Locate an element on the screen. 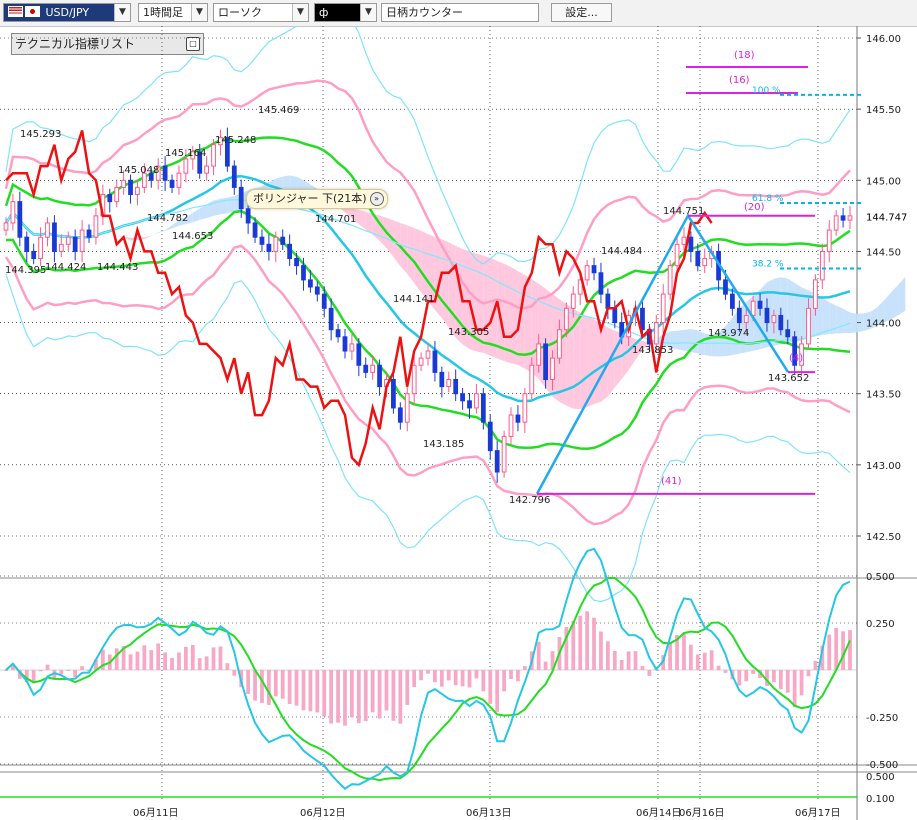 This screenshot has height=820, width=917. chevron-down-icon: ▼ is located at coordinates (199, 12).